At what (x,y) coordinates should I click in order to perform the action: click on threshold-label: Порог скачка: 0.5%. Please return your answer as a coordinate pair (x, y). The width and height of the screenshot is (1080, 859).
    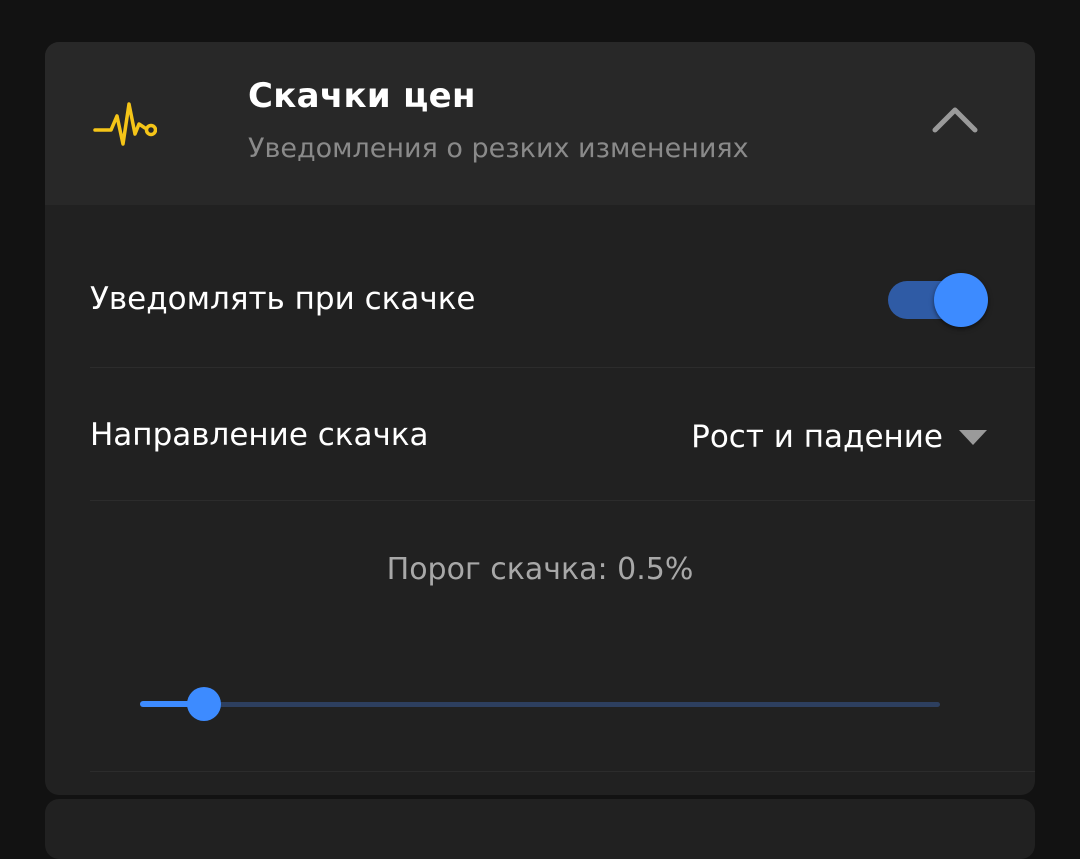
    Looking at the image, I should click on (540, 569).